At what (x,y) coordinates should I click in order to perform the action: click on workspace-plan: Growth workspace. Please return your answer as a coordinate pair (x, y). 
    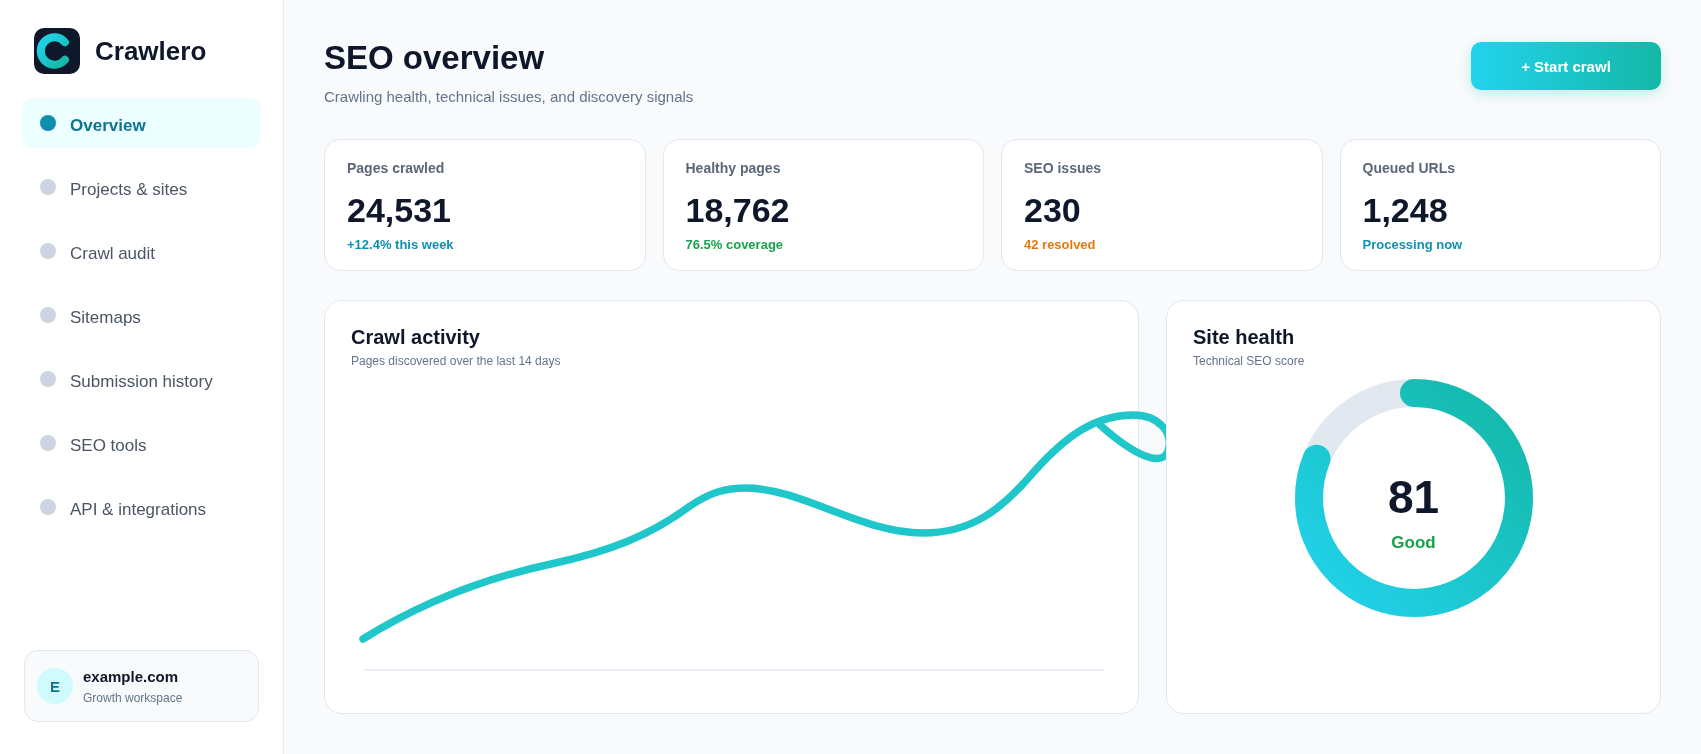
    Looking at the image, I should click on (133, 697).